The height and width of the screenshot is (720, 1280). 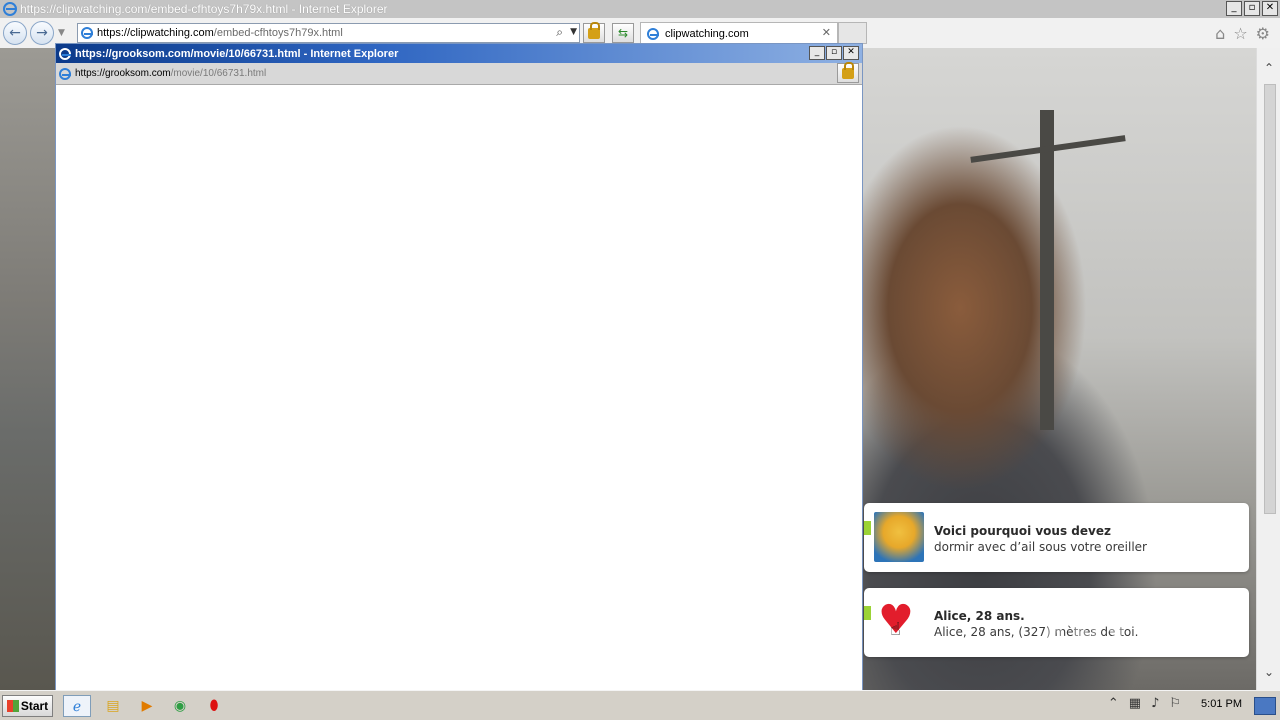 What do you see at coordinates (1268, 672) in the screenshot?
I see `scroll-down-arrow-icon: ⌄` at bounding box center [1268, 672].